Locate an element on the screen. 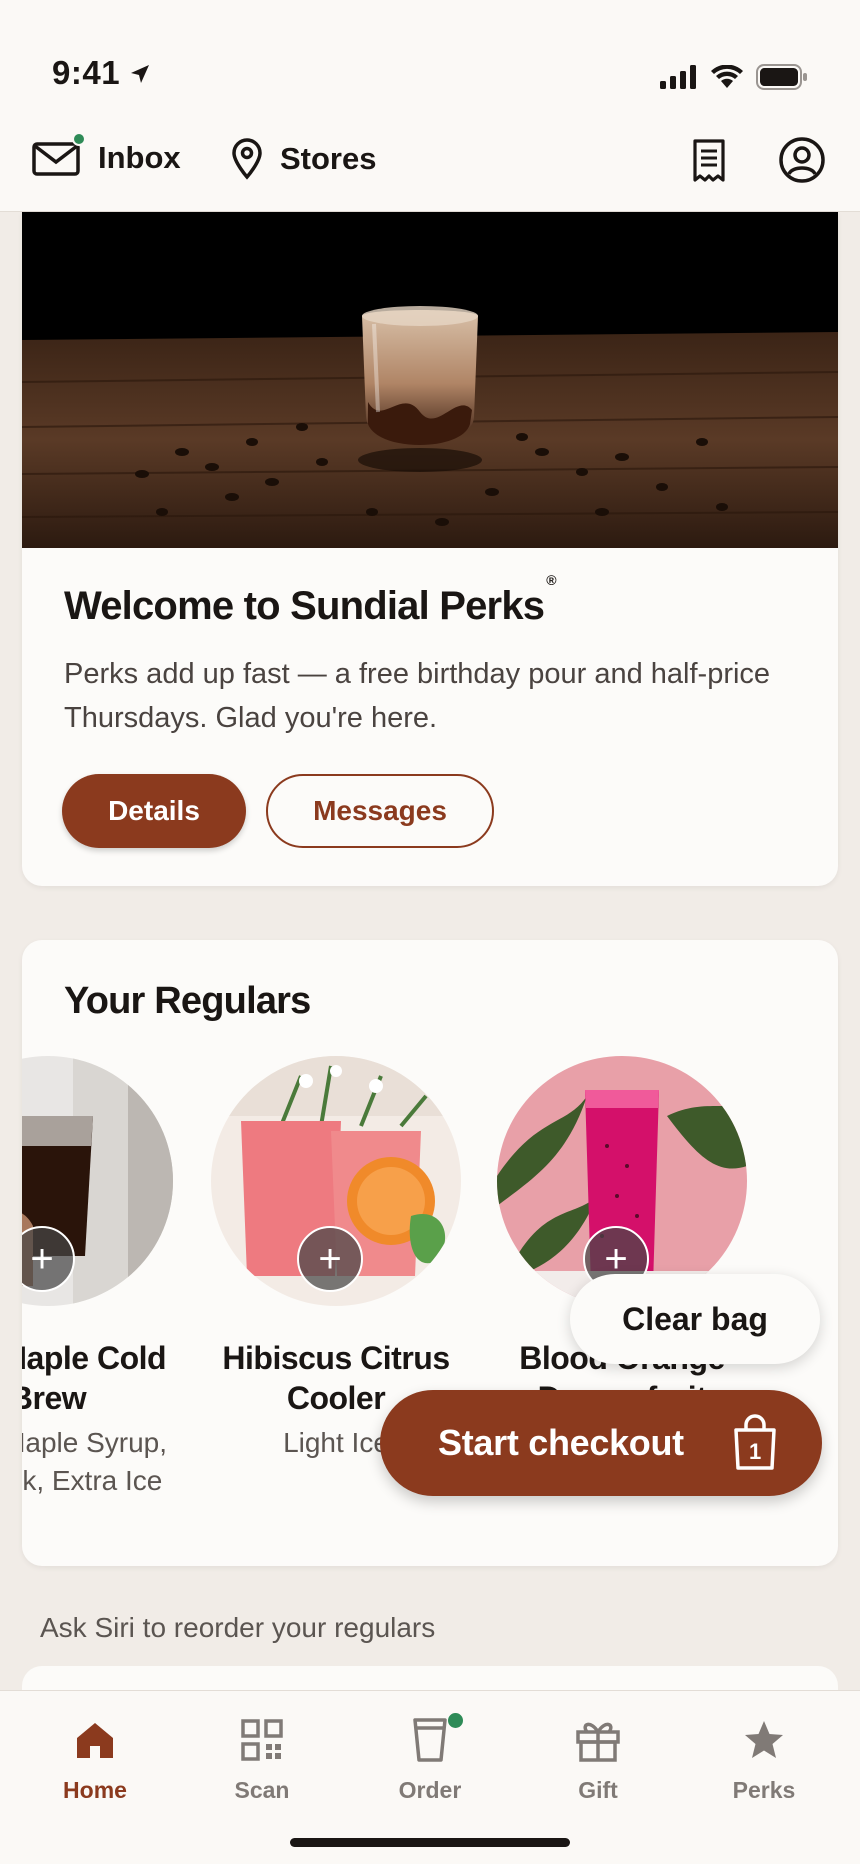 The width and height of the screenshot is (860, 1864). account-icon is located at coordinates (802, 160).